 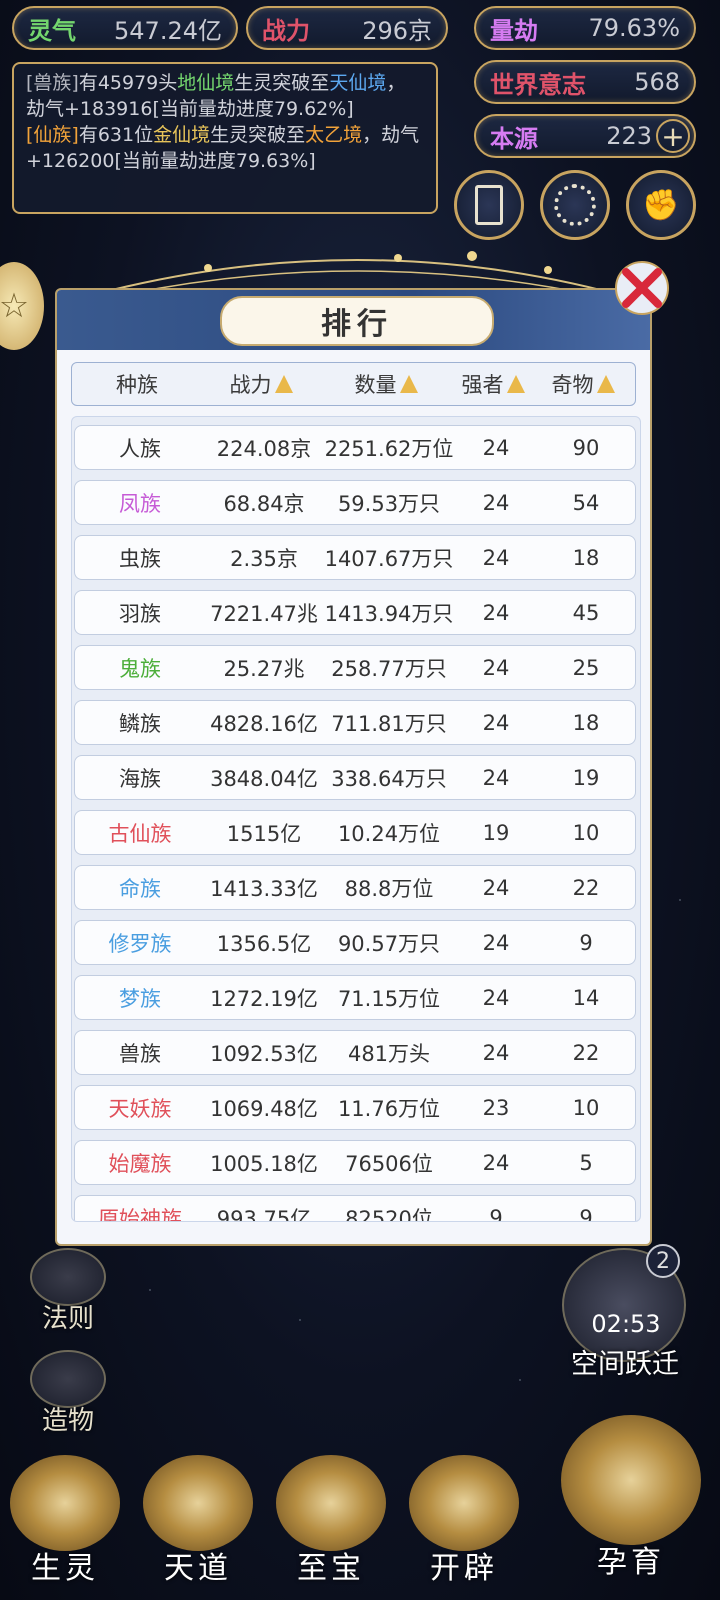 I want to click on table-row: 古仙族 1515亿 10.24万位 19 10, so click(x=355, y=832).